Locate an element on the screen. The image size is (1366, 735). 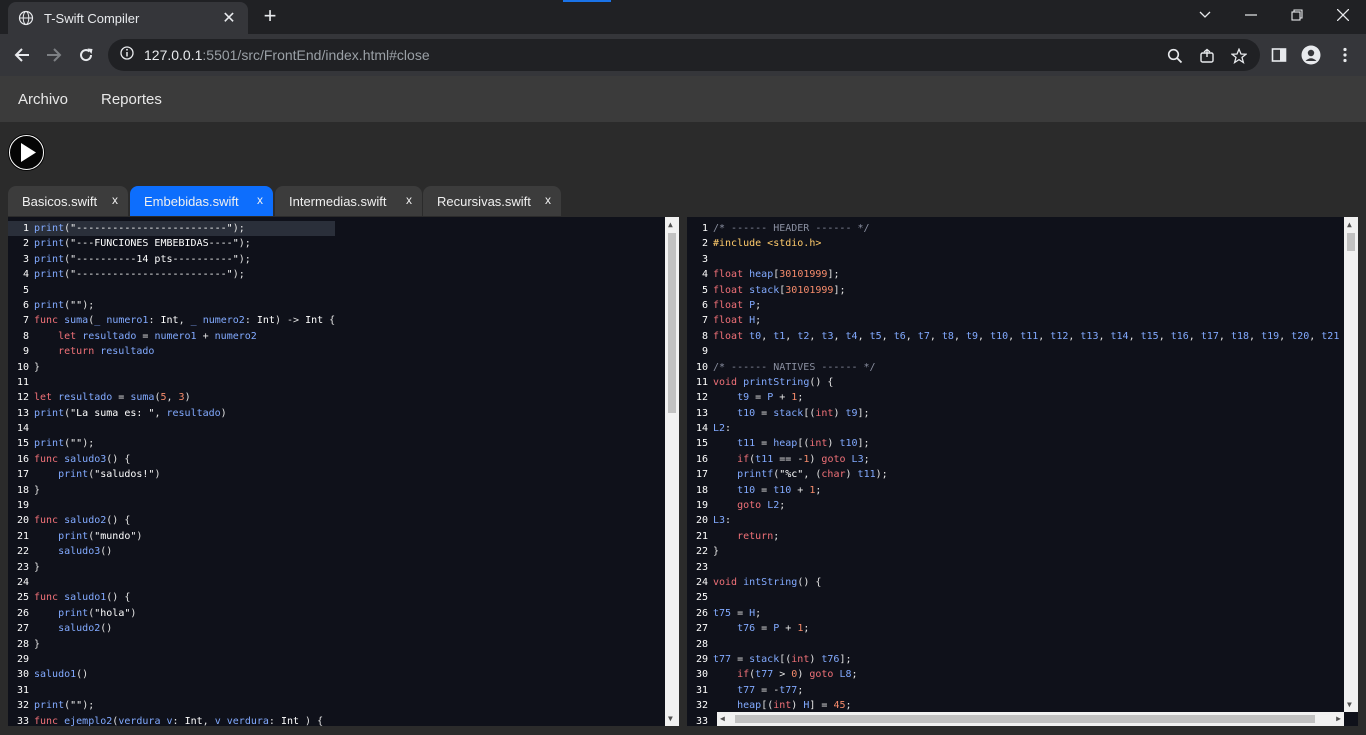
browser-tab: T-Swift Compiler ✕ is located at coordinates (128, 18).